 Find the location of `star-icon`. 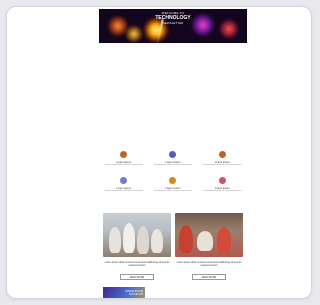

star-icon is located at coordinates (173, 180).